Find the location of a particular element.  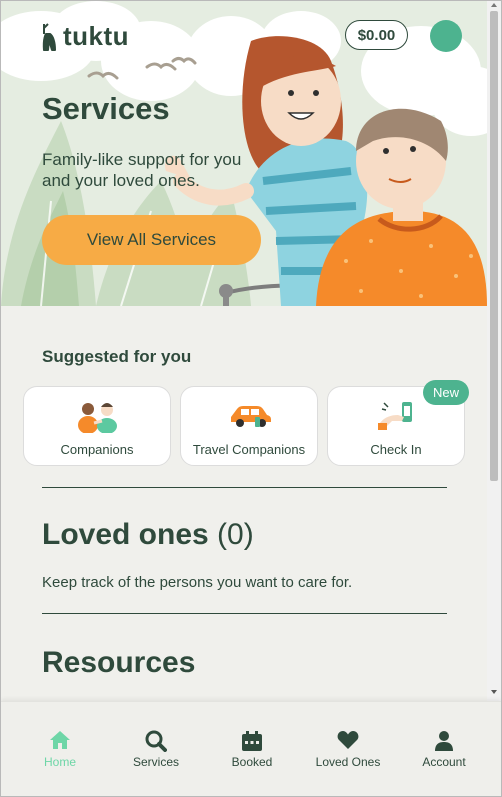

heart-icon is located at coordinates (348, 740).